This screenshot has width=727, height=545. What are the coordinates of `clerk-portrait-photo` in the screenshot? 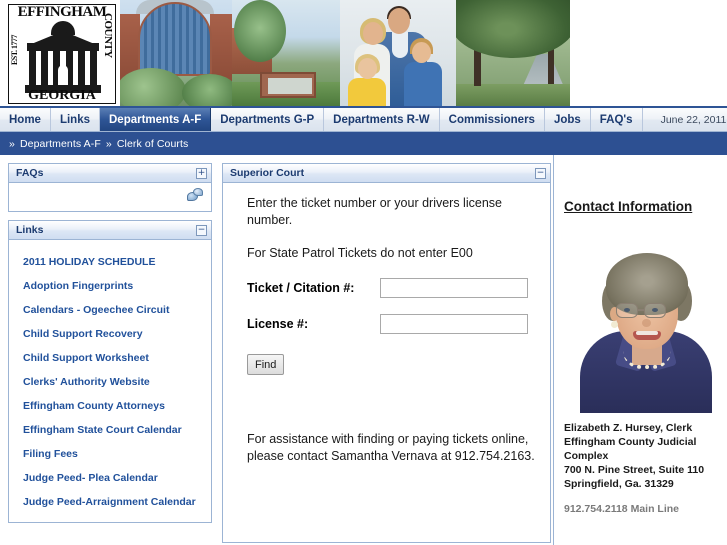 It's located at (646, 322).